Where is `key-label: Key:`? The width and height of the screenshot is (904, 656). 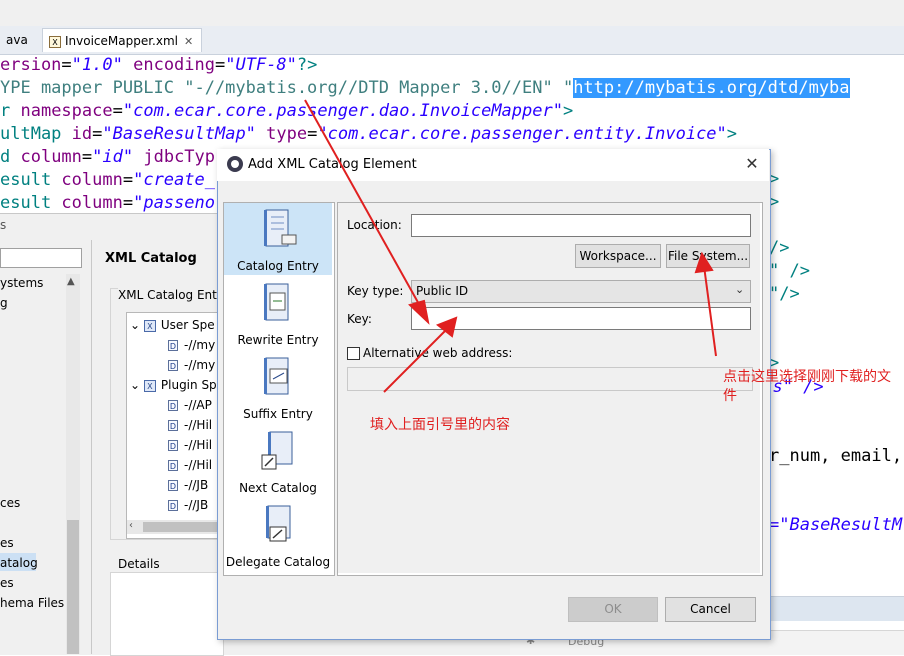 key-label: Key: is located at coordinates (359, 319).